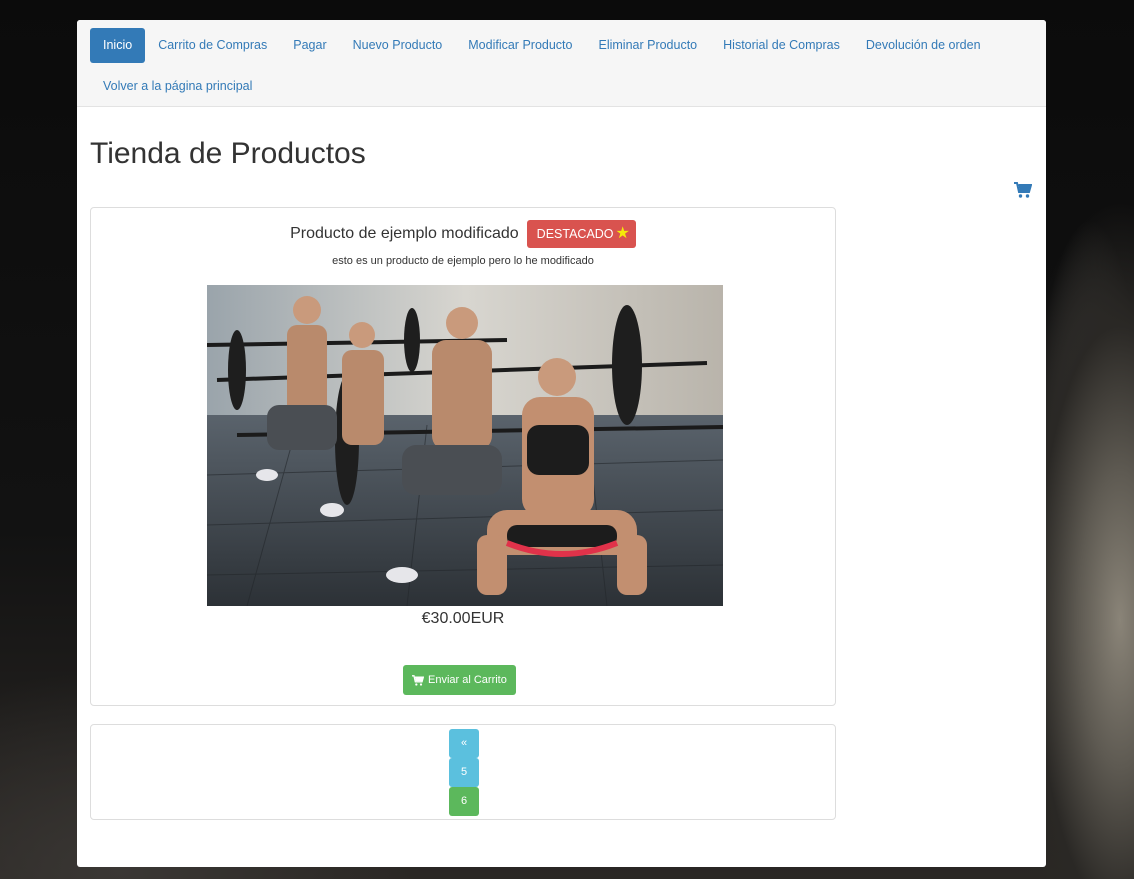 The image size is (1134, 879). Describe the element at coordinates (647, 45) in the screenshot. I see `nav-item-eliminar-producto: Eliminar Producto` at that location.